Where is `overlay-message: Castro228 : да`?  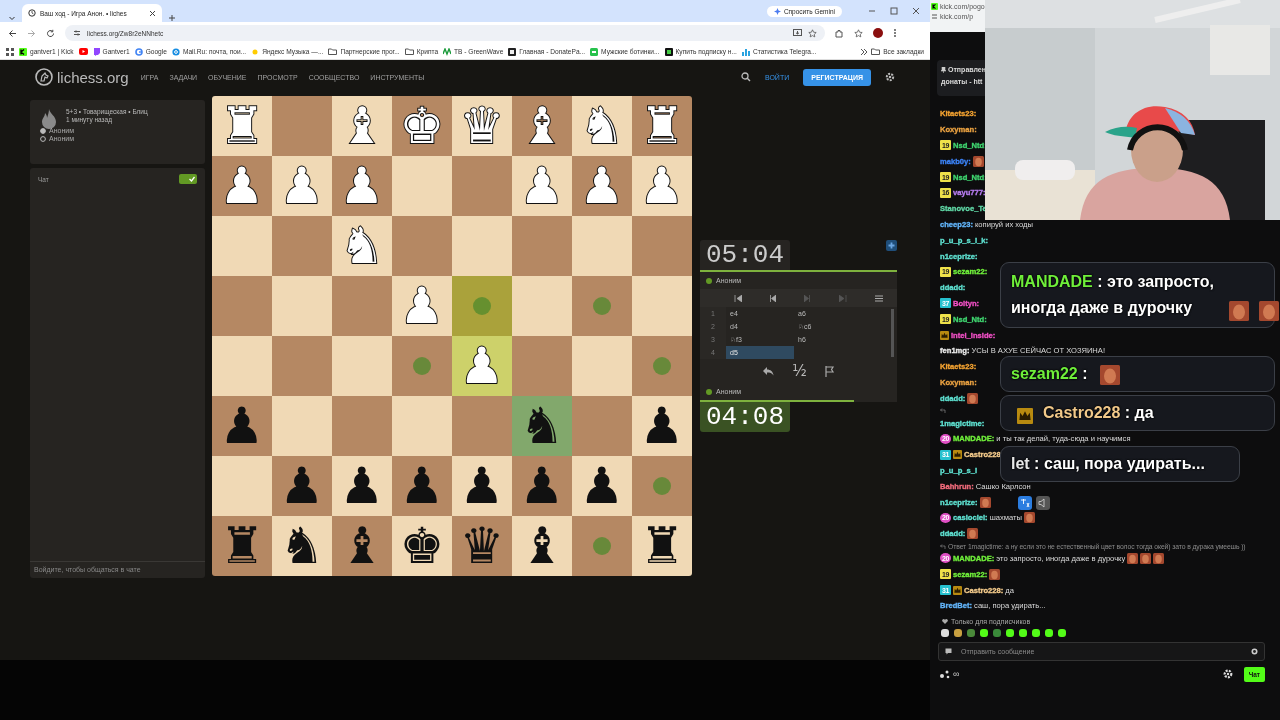
overlay-message: Castro228 : да is located at coordinates (1098, 413).